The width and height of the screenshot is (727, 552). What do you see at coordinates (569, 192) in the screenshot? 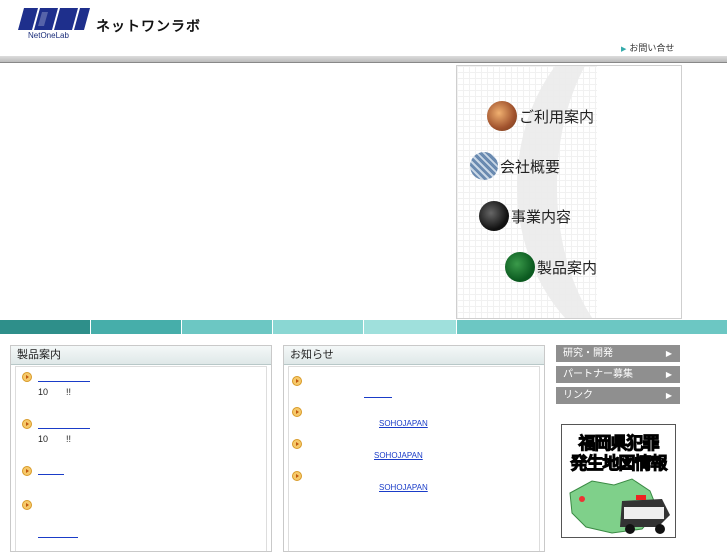
I see `main-menu-panel: ご利用案内 会社概要 事業内容 製品案内` at bounding box center [569, 192].